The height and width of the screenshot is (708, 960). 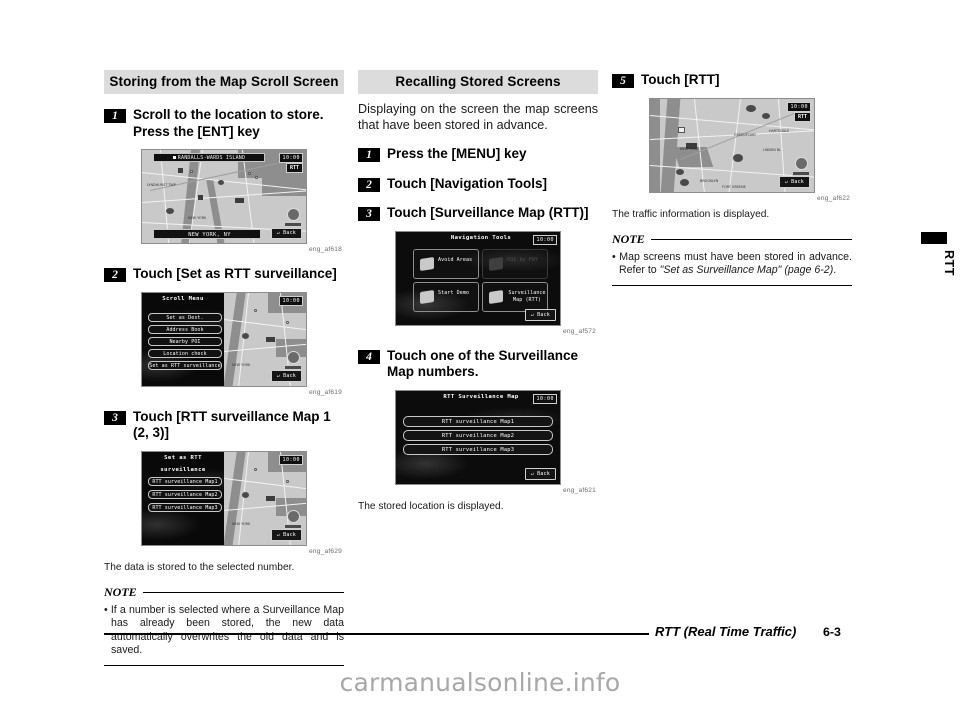 I want to click on step-5-recalling: 5 Touch [RTT], so click(x=732, y=80).